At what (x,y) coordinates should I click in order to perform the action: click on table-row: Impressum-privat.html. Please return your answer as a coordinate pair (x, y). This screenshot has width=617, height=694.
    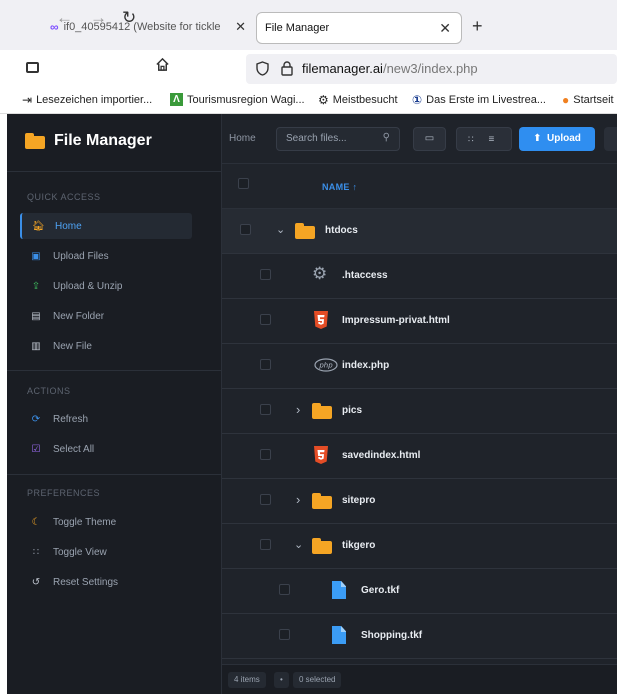
    Looking at the image, I should click on (419, 321).